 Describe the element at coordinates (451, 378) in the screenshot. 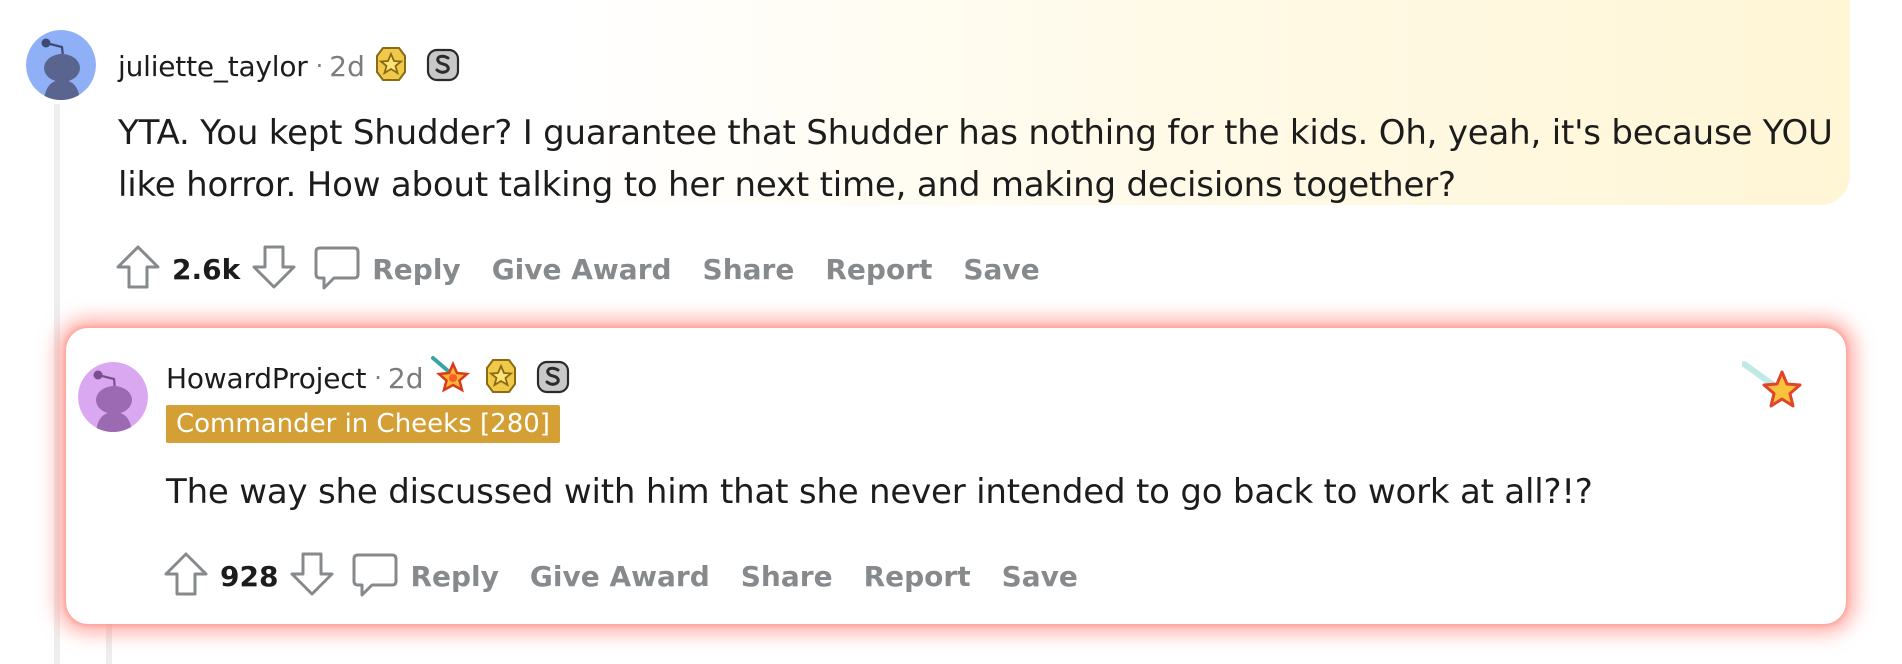

I see `rocket-star-award-icon` at that location.